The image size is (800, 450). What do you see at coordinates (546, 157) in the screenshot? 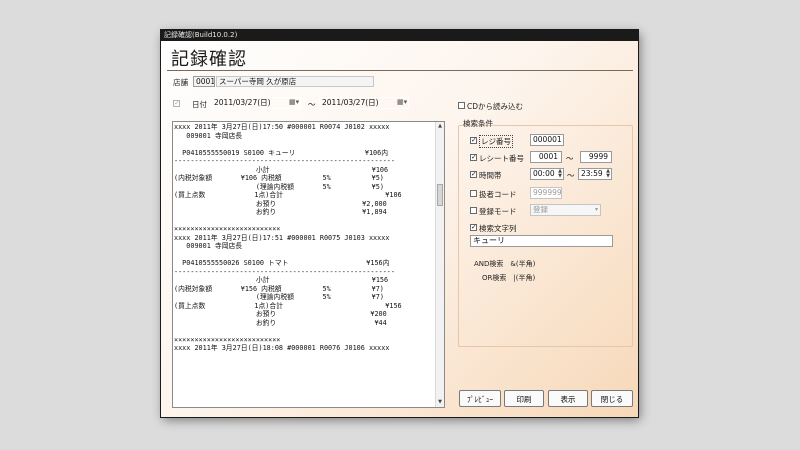
I see `receipt-number-from-input: 0001` at bounding box center [546, 157].